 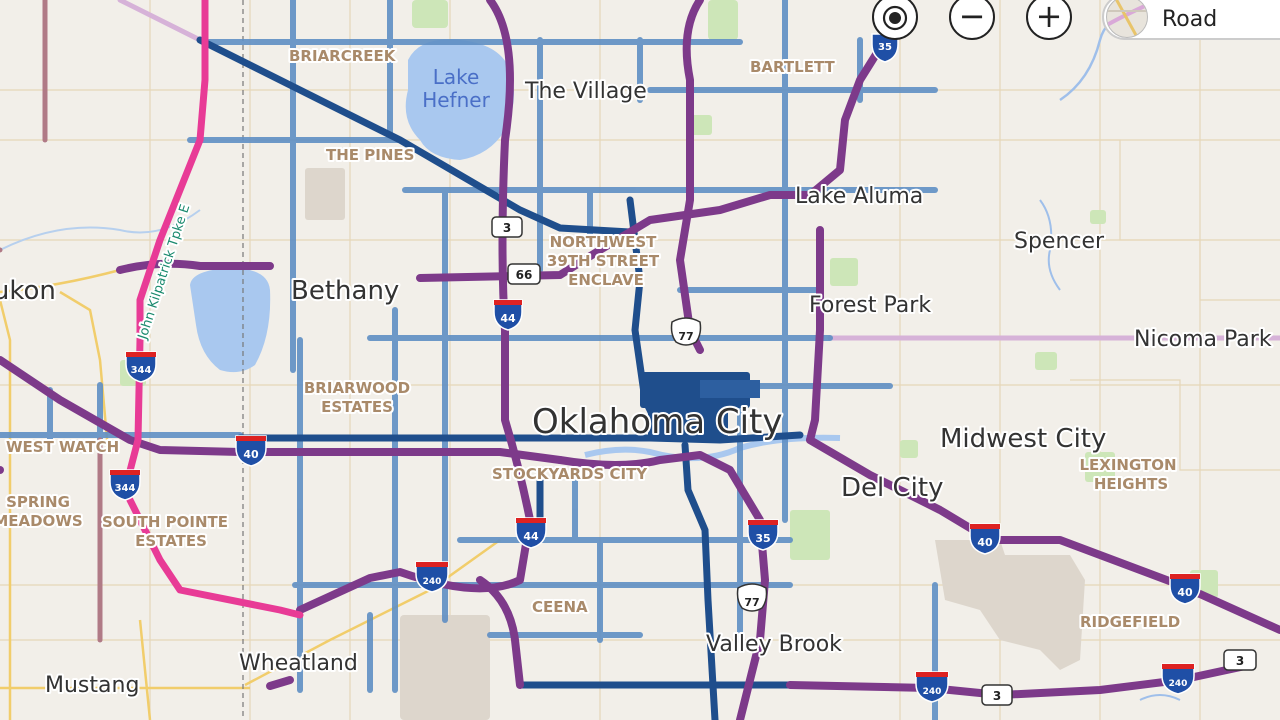 What do you see at coordinates (604, 242) in the screenshot?
I see `hood-nw39-1: NORTHWEST` at bounding box center [604, 242].